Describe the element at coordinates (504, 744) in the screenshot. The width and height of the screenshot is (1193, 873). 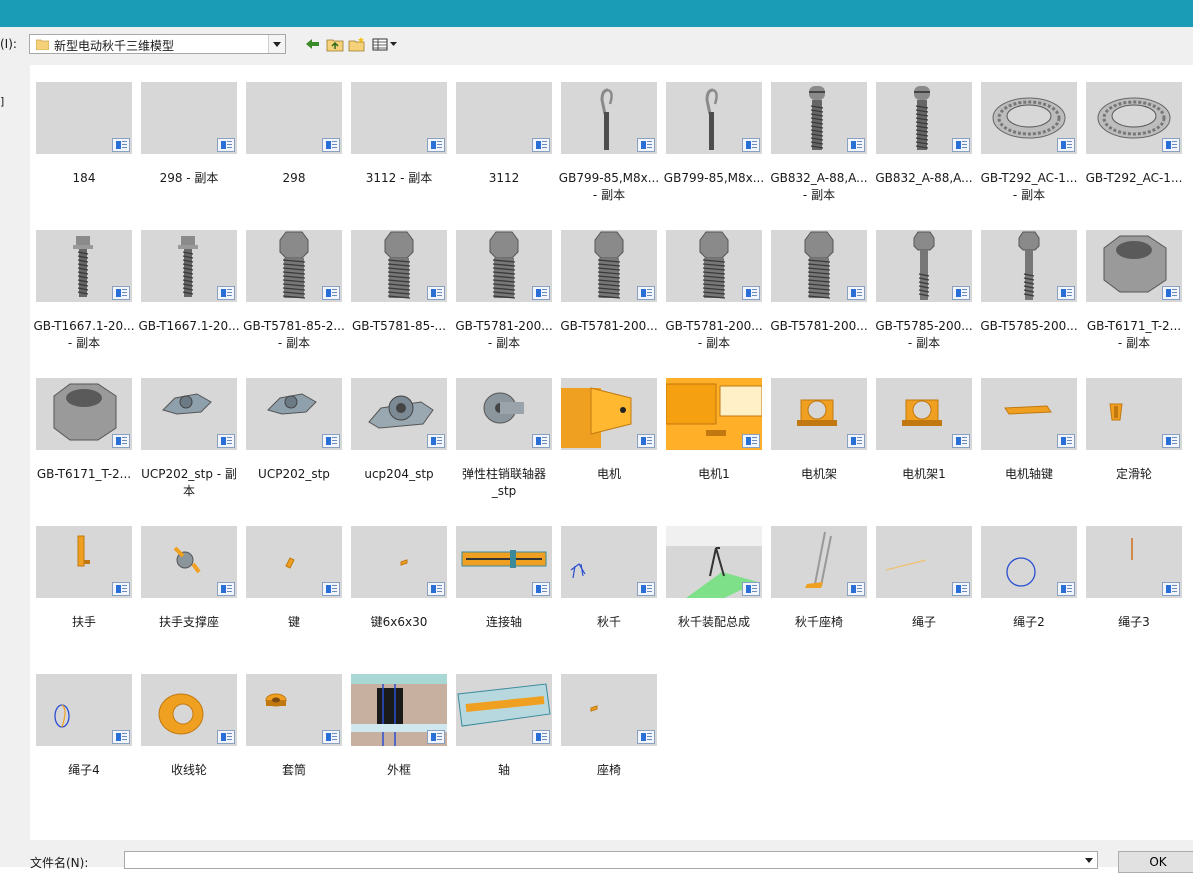
I see `file-item: 轴` at that location.